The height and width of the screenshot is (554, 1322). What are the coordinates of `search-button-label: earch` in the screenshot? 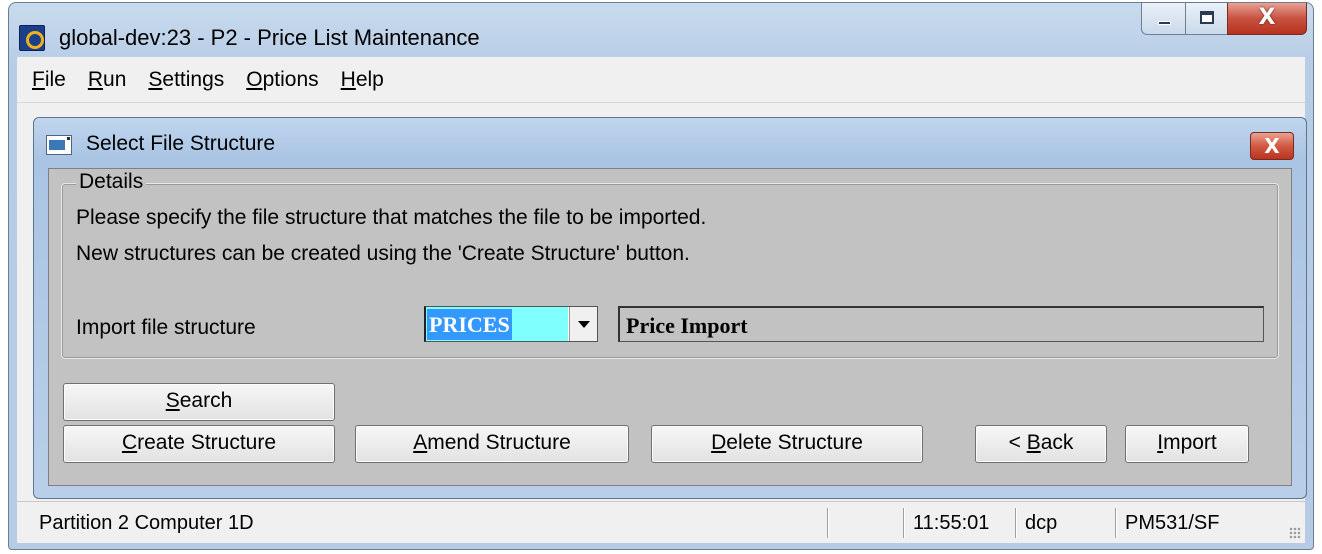 It's located at (206, 400).